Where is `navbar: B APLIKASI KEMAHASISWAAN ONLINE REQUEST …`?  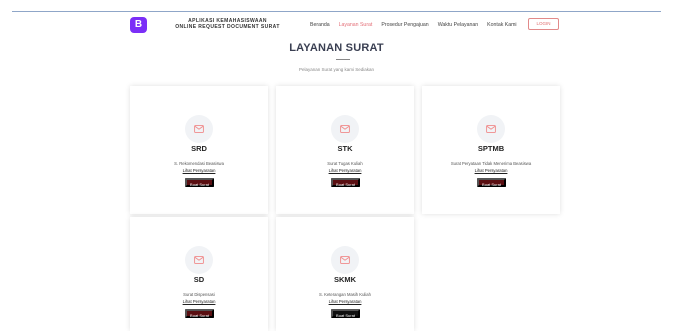 navbar: B APLIKASI KEMAHASISWAAN ONLINE REQUEST … is located at coordinates (336, 25).